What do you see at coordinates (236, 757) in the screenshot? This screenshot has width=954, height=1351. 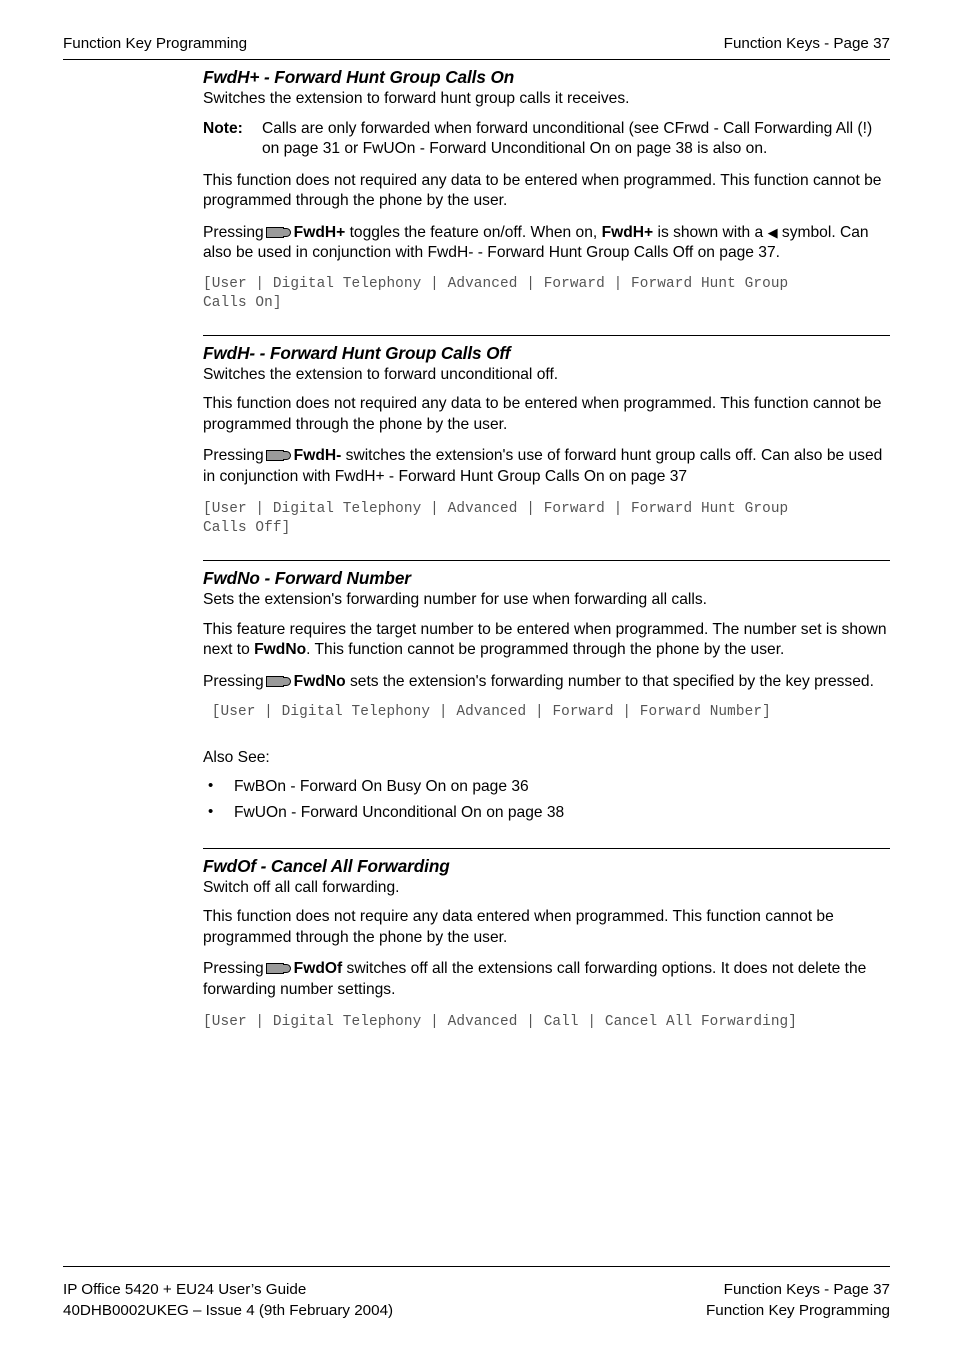 I see `also-see-title: Also See:` at bounding box center [236, 757].